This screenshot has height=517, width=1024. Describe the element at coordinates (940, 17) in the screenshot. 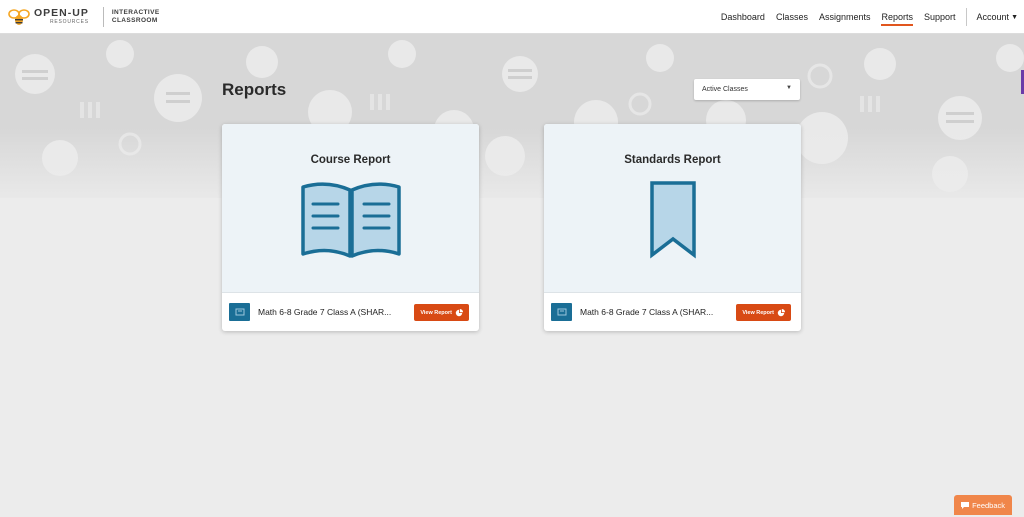

I see `nav-support: Support` at that location.